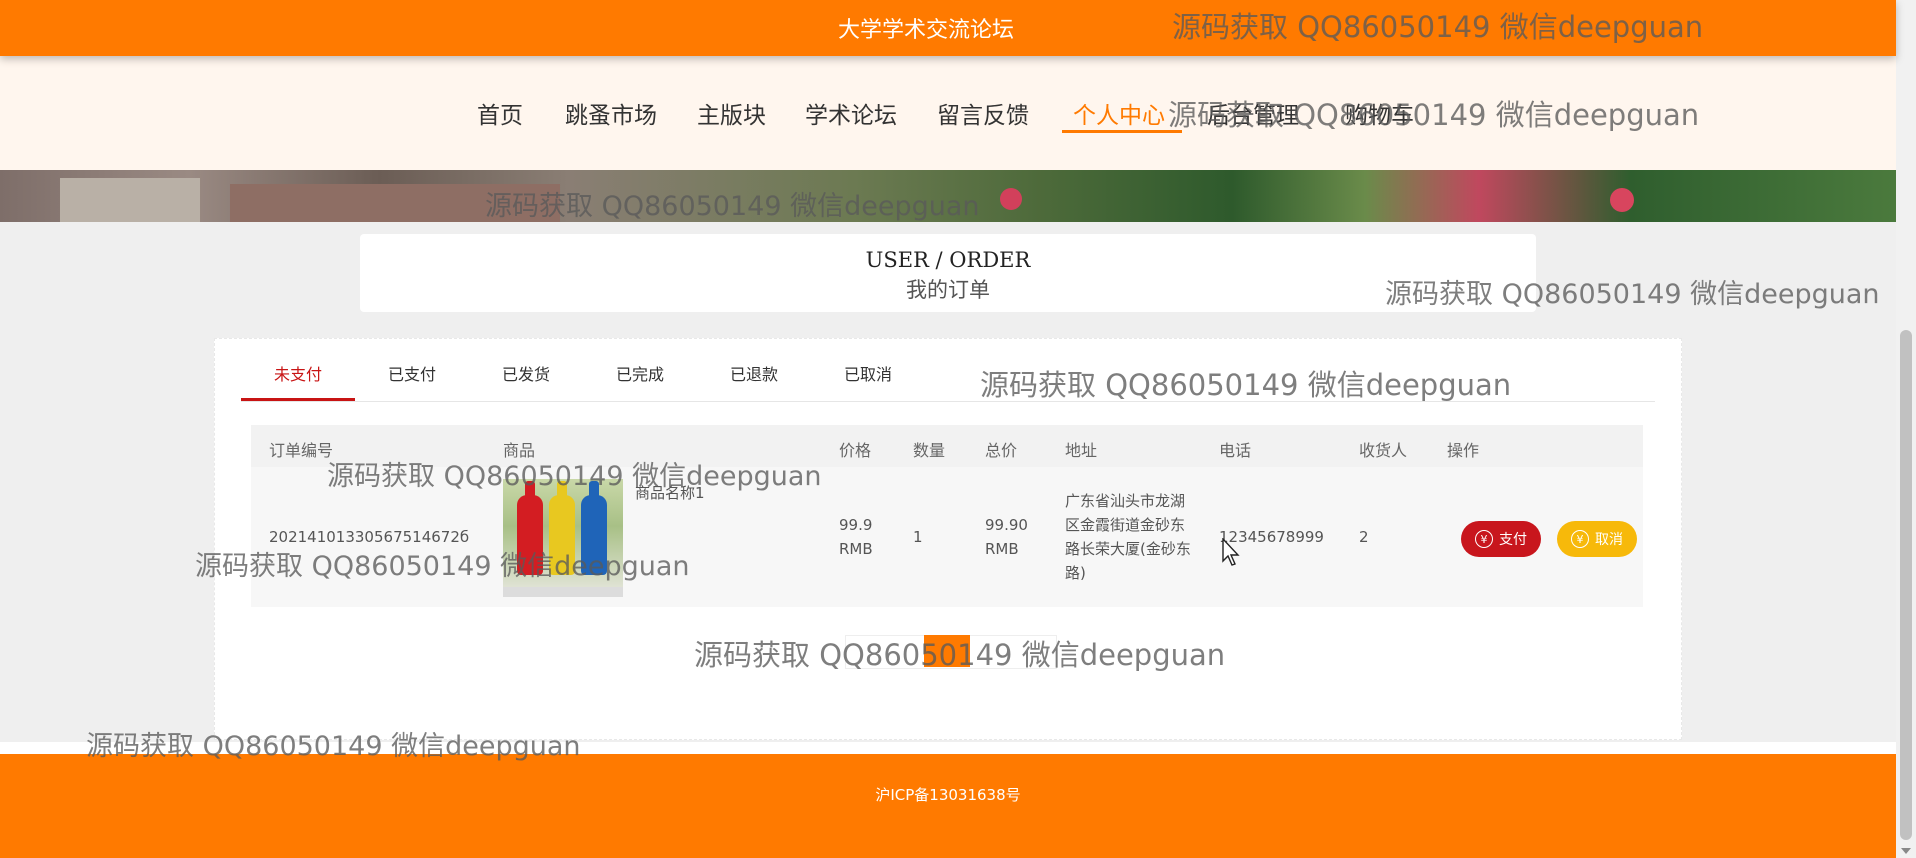 The width and height of the screenshot is (1916, 858). What do you see at coordinates (526, 382) in the screenshot?
I see `tab-shipped: 已发货` at bounding box center [526, 382].